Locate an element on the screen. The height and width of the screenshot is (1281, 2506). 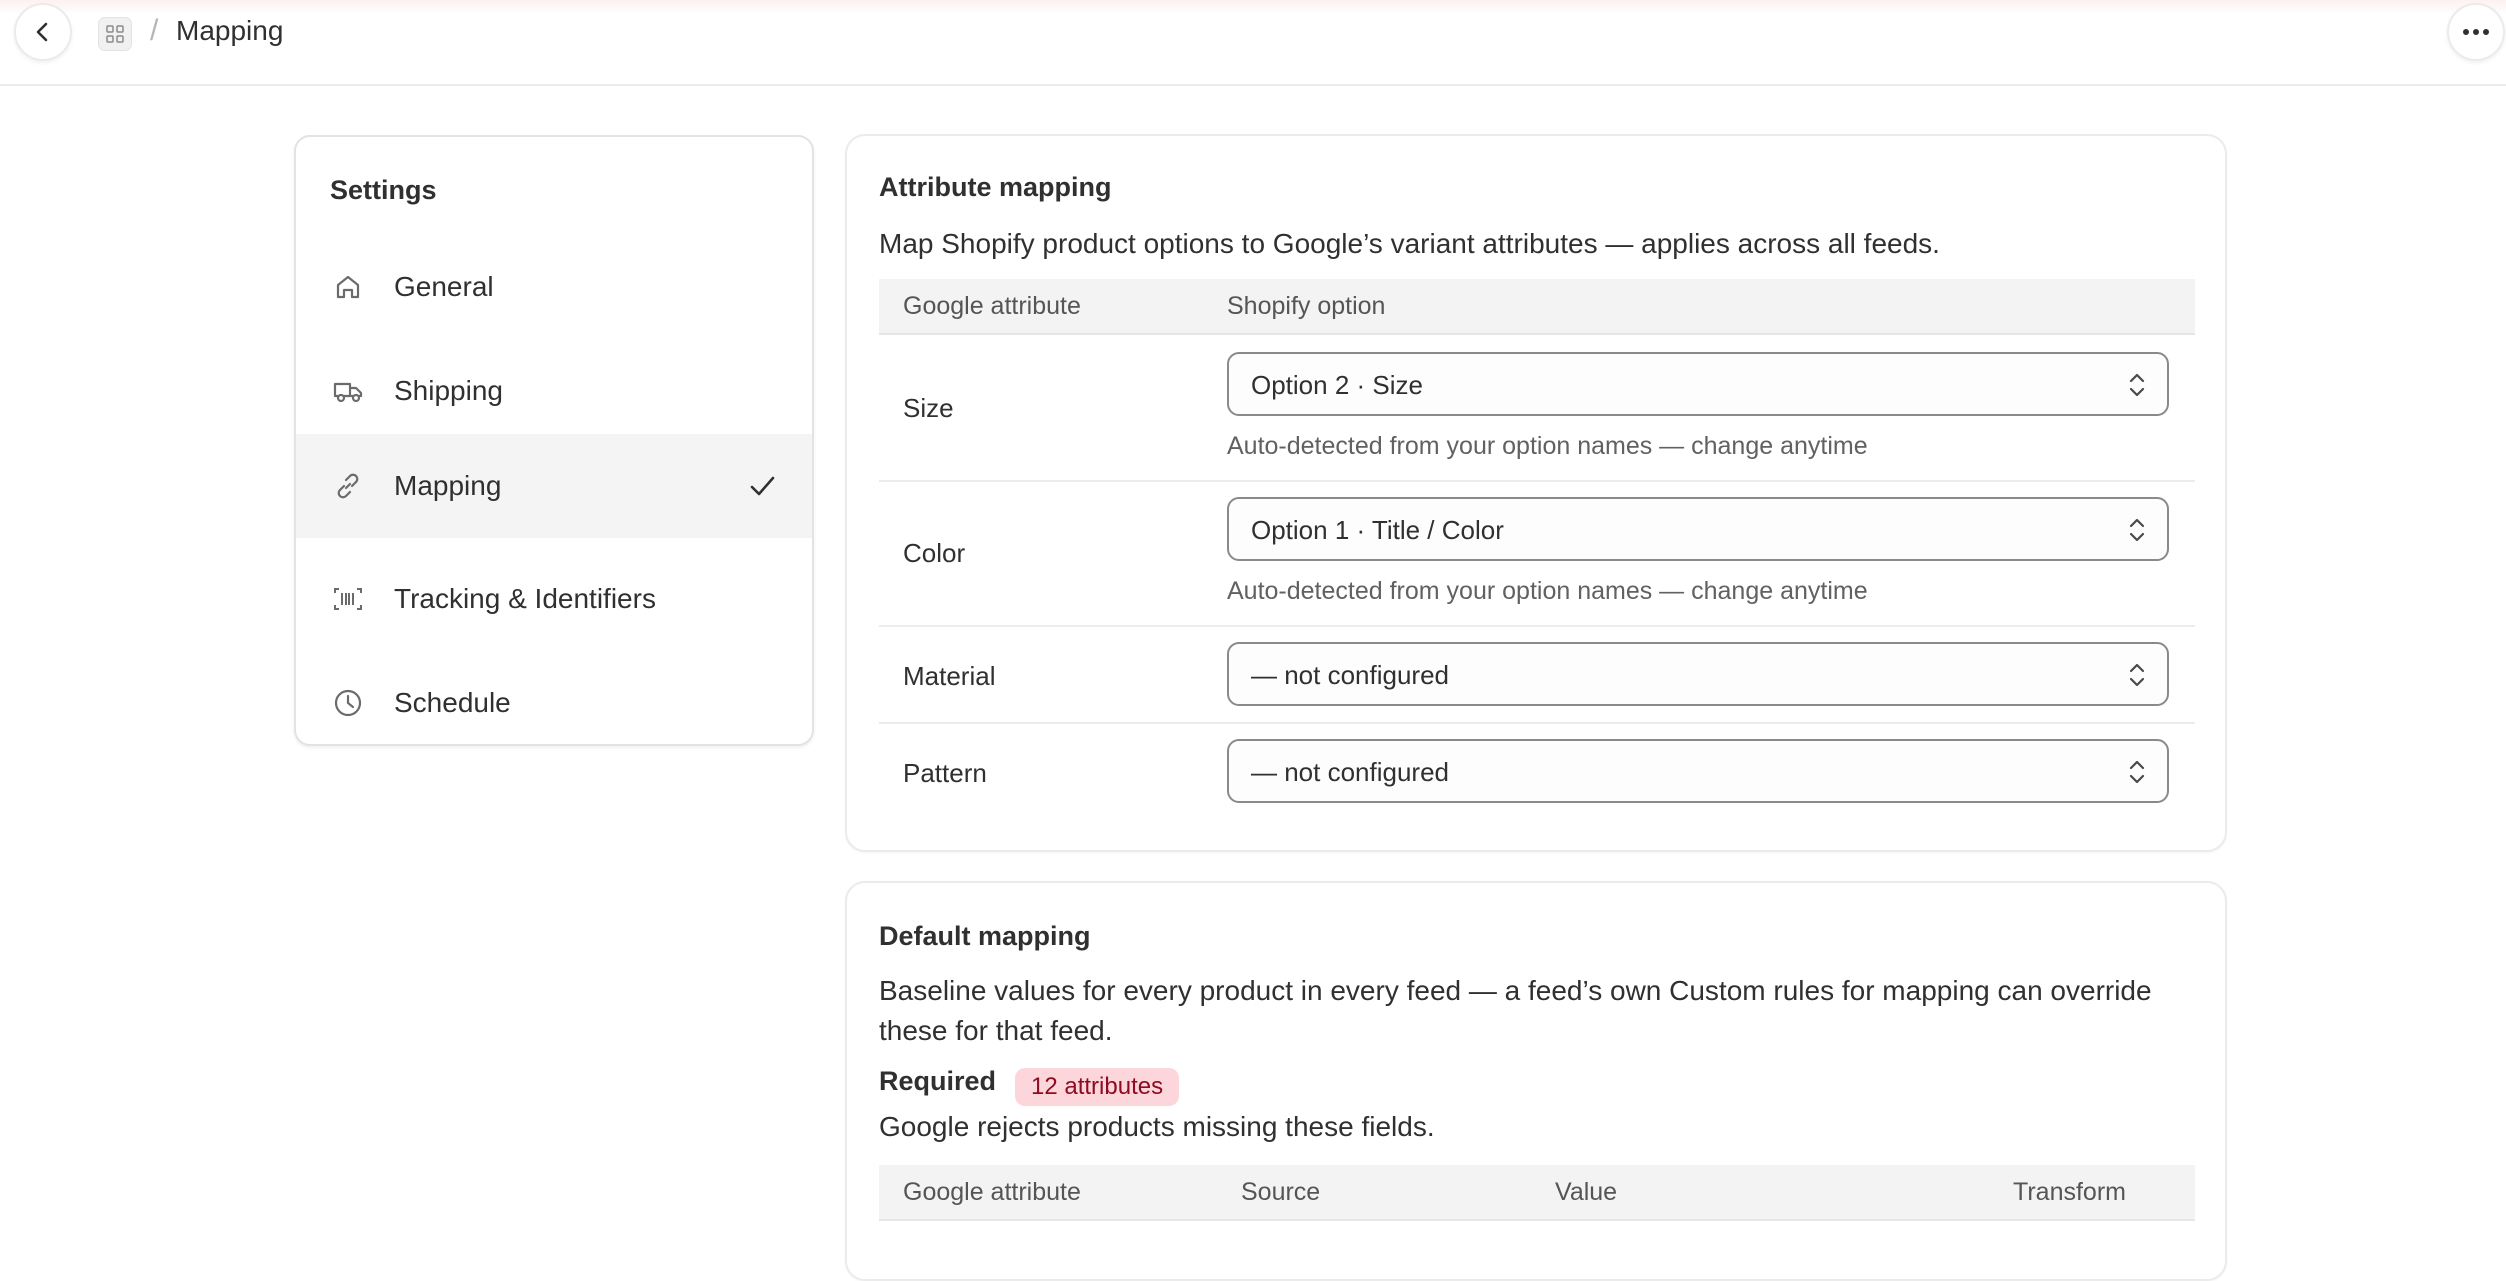
sidebar-heading: Settings is located at coordinates (383, 190).